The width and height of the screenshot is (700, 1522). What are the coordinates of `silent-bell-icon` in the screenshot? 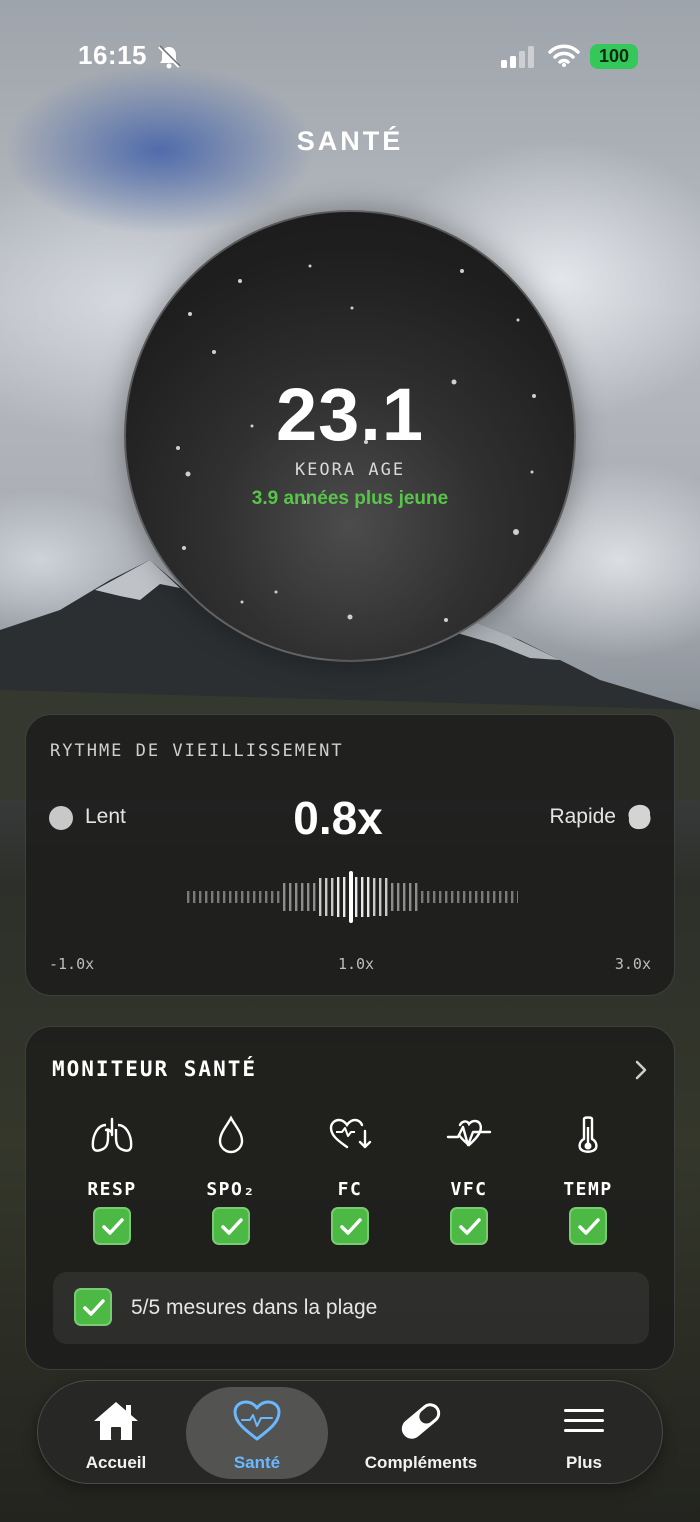 It's located at (169, 57).